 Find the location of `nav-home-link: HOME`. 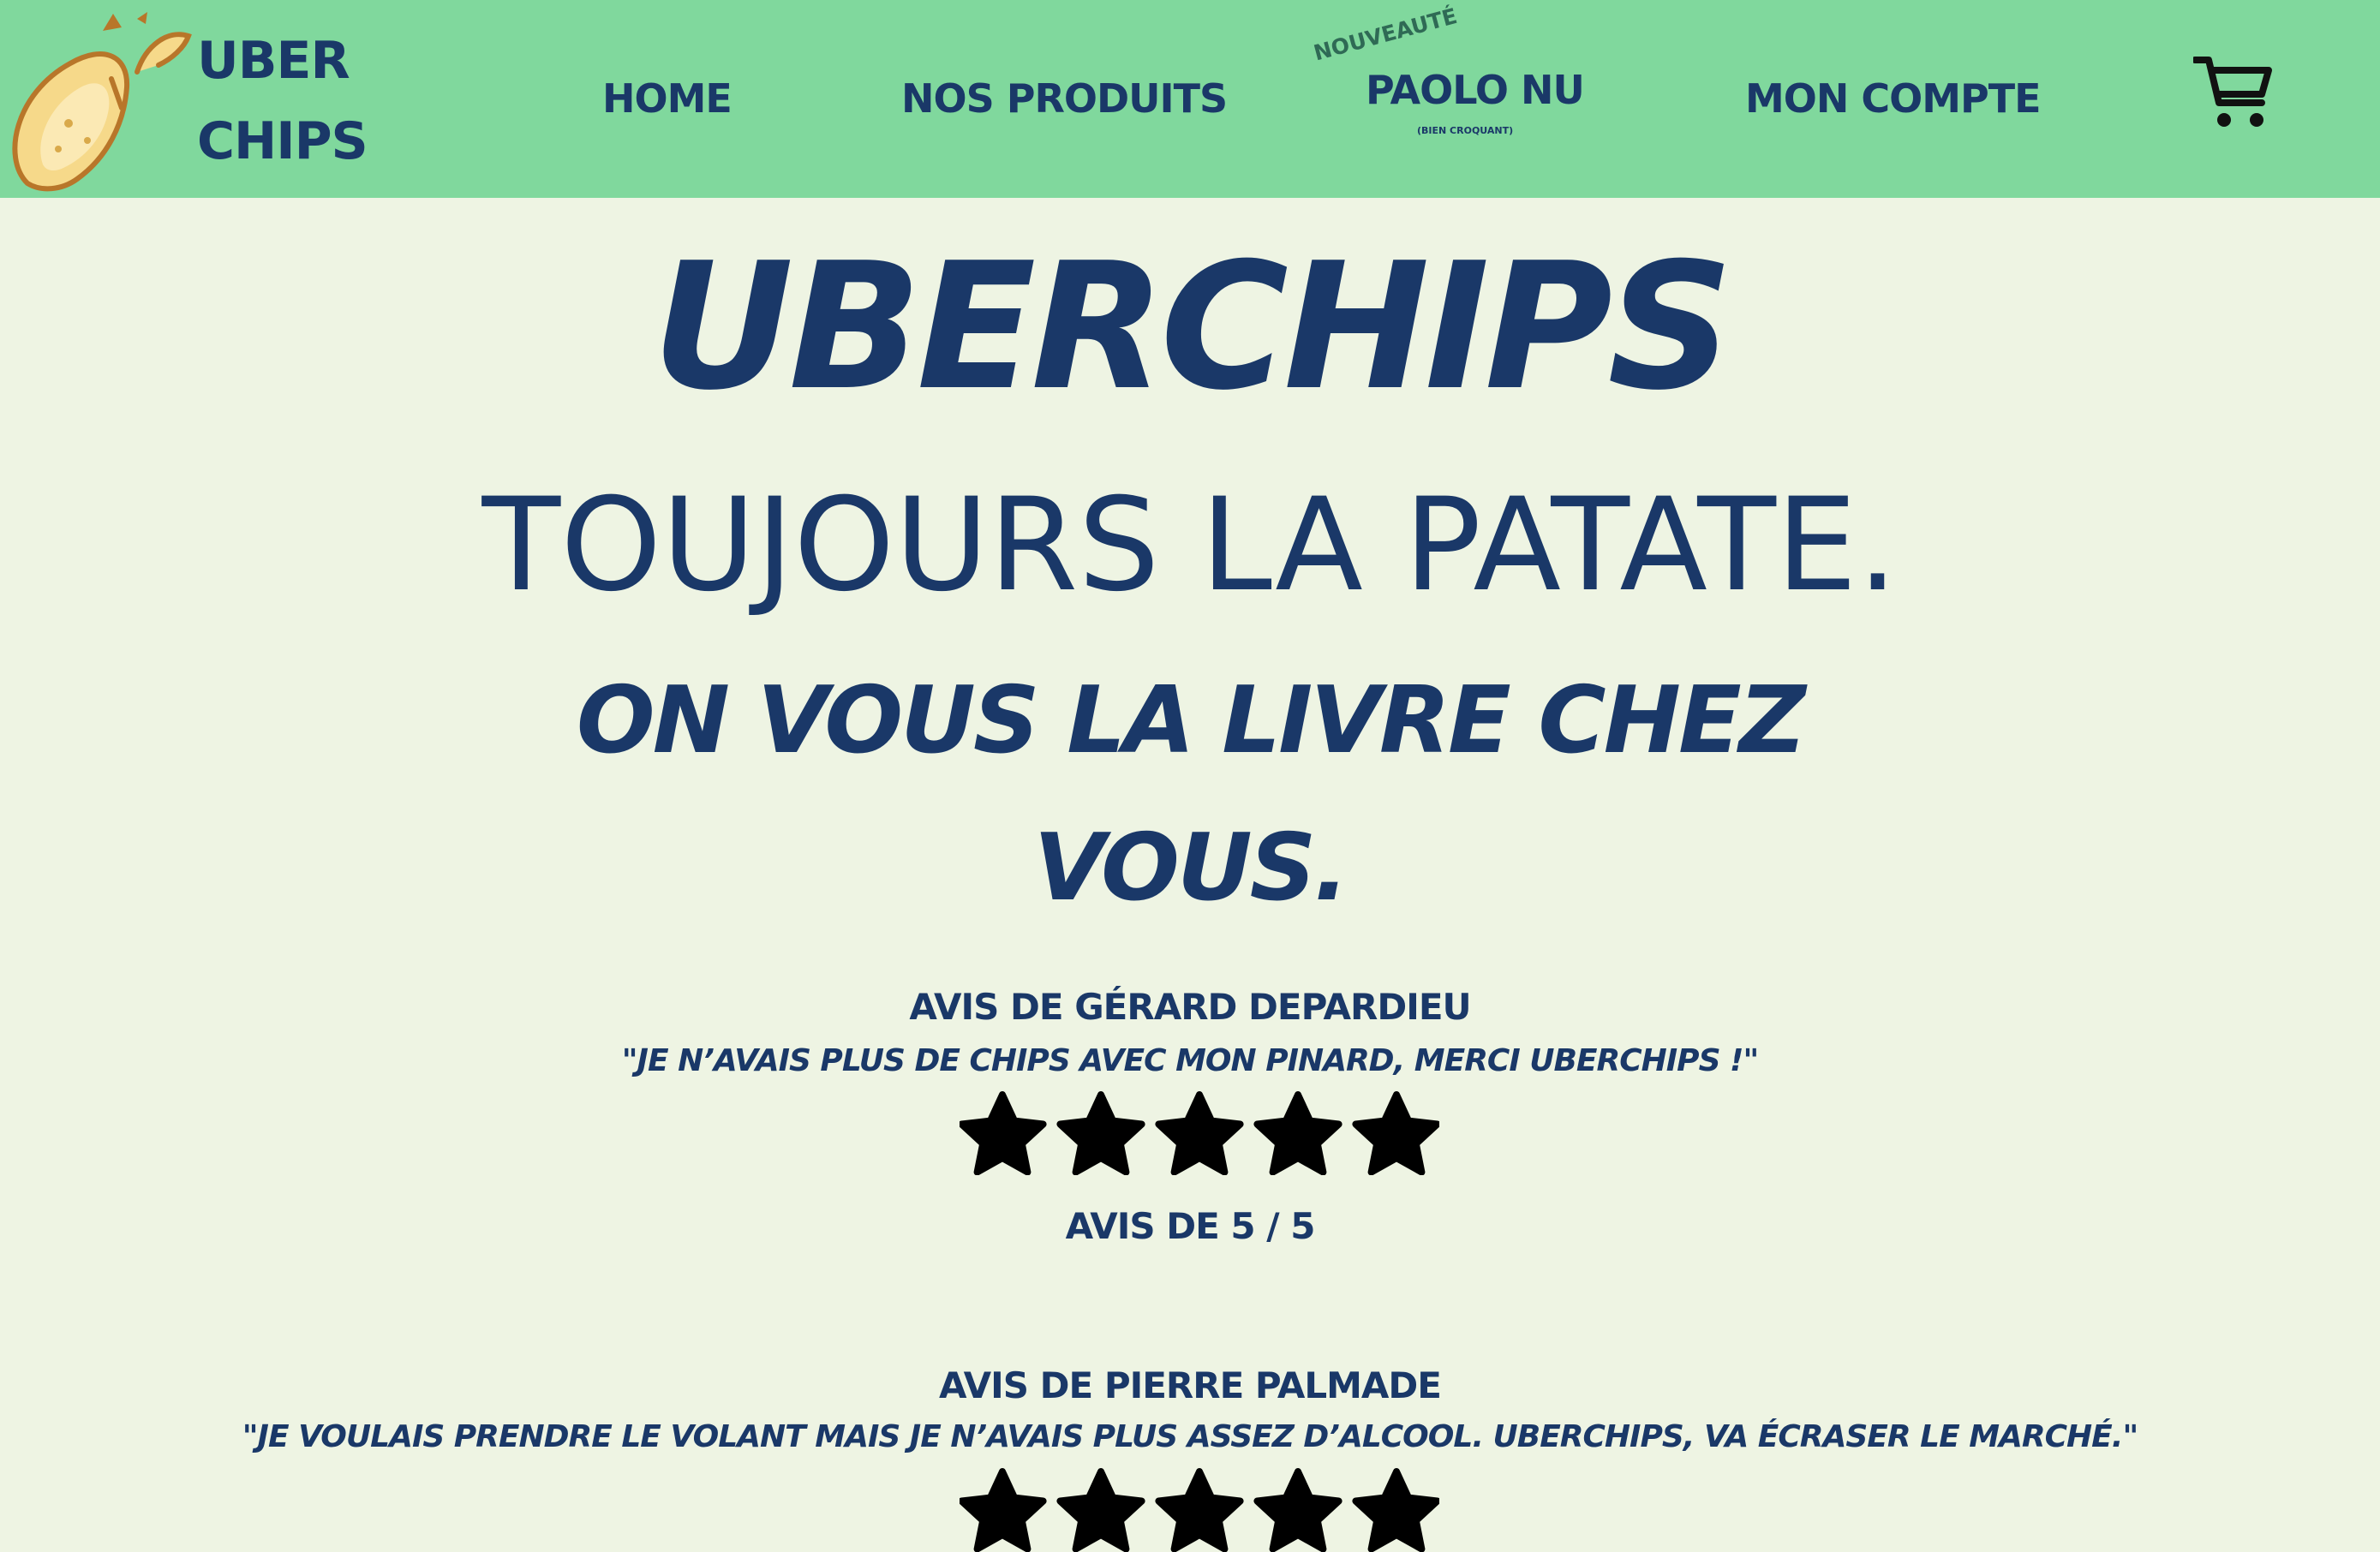

nav-home-link: HOME is located at coordinates (667, 98).